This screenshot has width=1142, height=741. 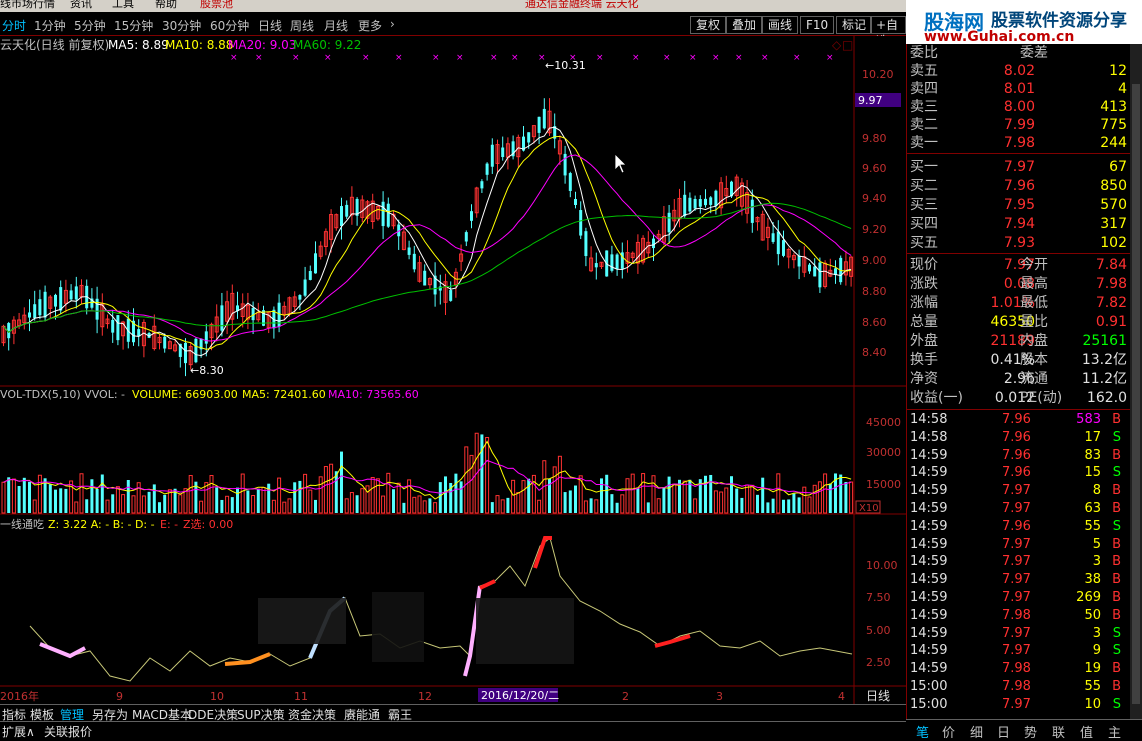 I want to click on qtab-value: 值, so click(x=1086, y=731).